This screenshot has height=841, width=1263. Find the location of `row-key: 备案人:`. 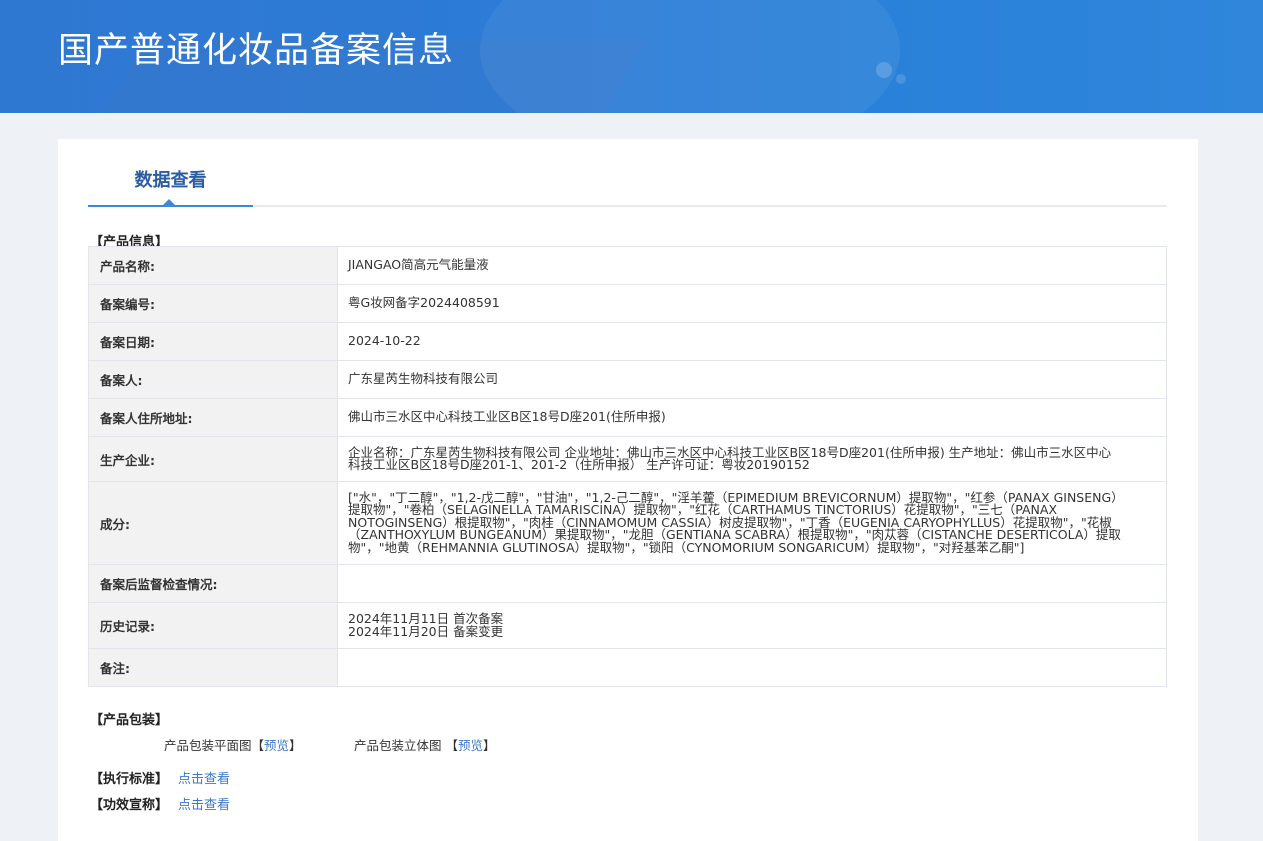

row-key: 备案人: is located at coordinates (213, 379).